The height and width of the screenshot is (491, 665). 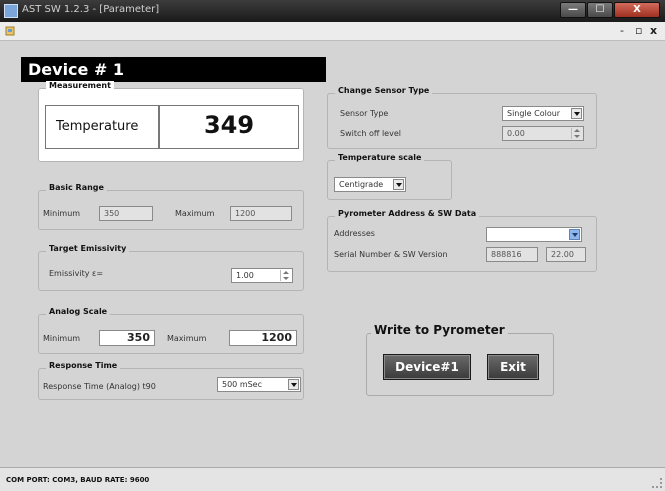 I want to click on serial-number-label: Serial Number & SW Version, so click(x=391, y=254).